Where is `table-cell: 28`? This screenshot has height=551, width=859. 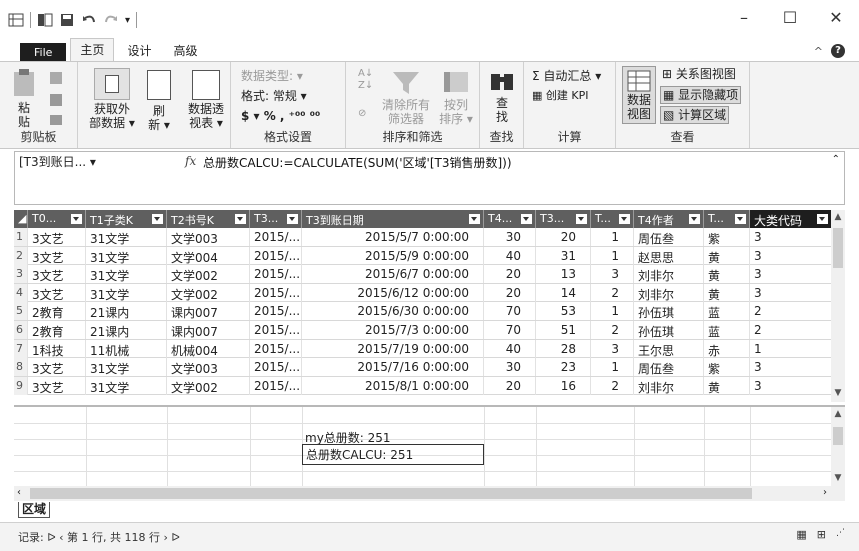 table-cell: 28 is located at coordinates (563, 348).